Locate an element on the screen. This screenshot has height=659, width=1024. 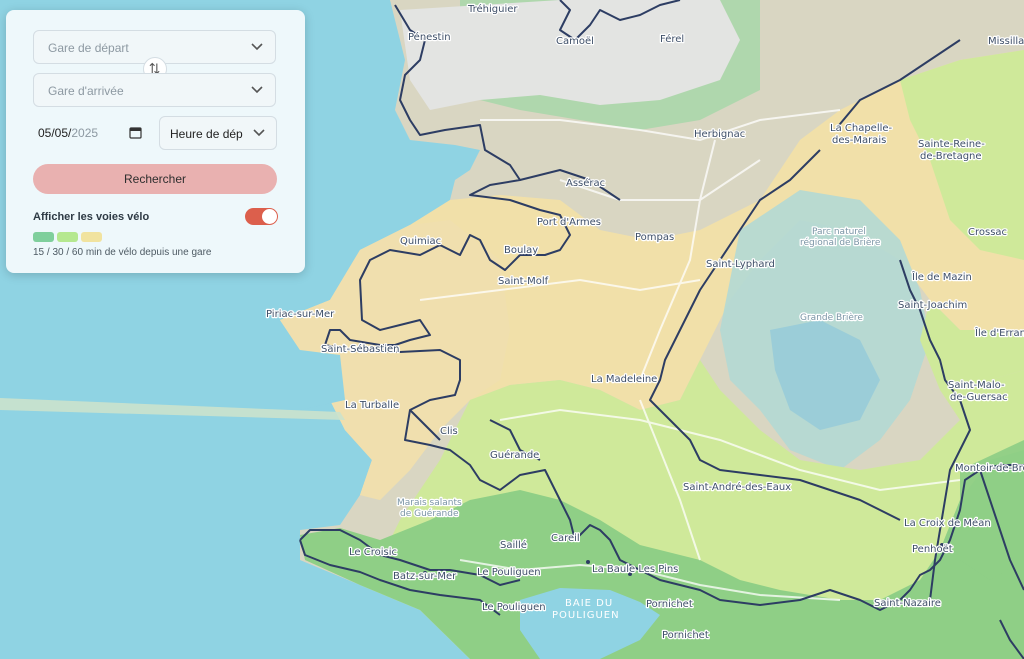
place-label: Camoël is located at coordinates (575, 41).